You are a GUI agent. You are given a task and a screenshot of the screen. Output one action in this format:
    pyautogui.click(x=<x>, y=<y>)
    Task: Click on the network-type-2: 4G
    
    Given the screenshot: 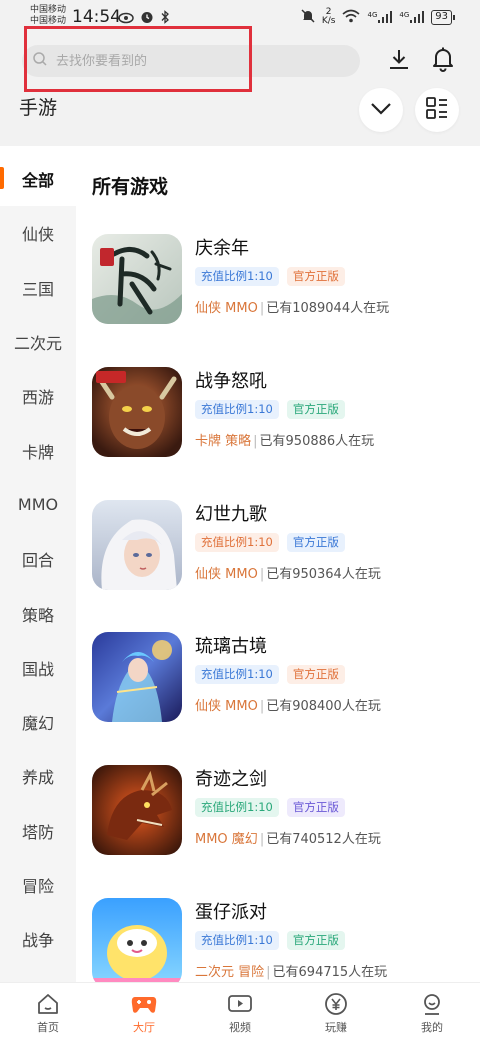 What is the action you would take?
    pyautogui.click(x=404, y=15)
    